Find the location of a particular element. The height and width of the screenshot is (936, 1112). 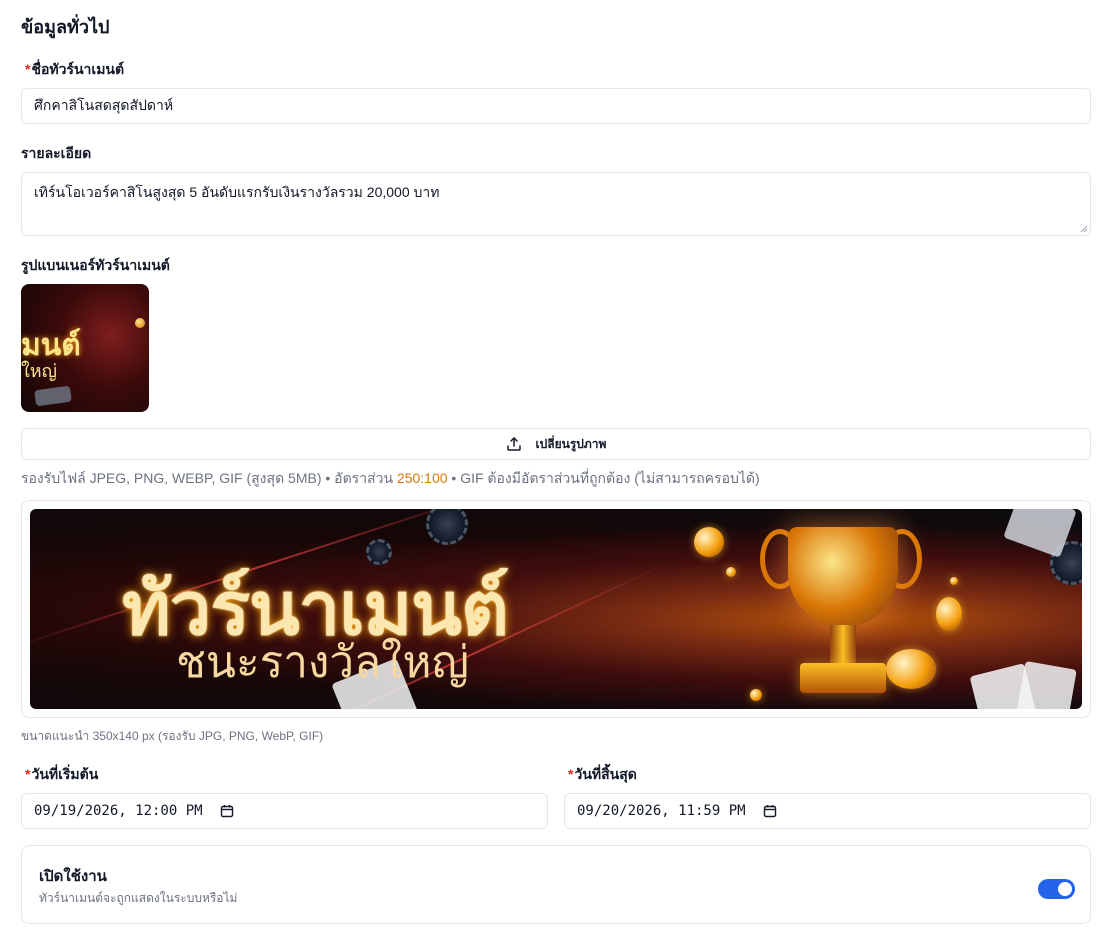

trophy-decoration is located at coordinates (843, 577).